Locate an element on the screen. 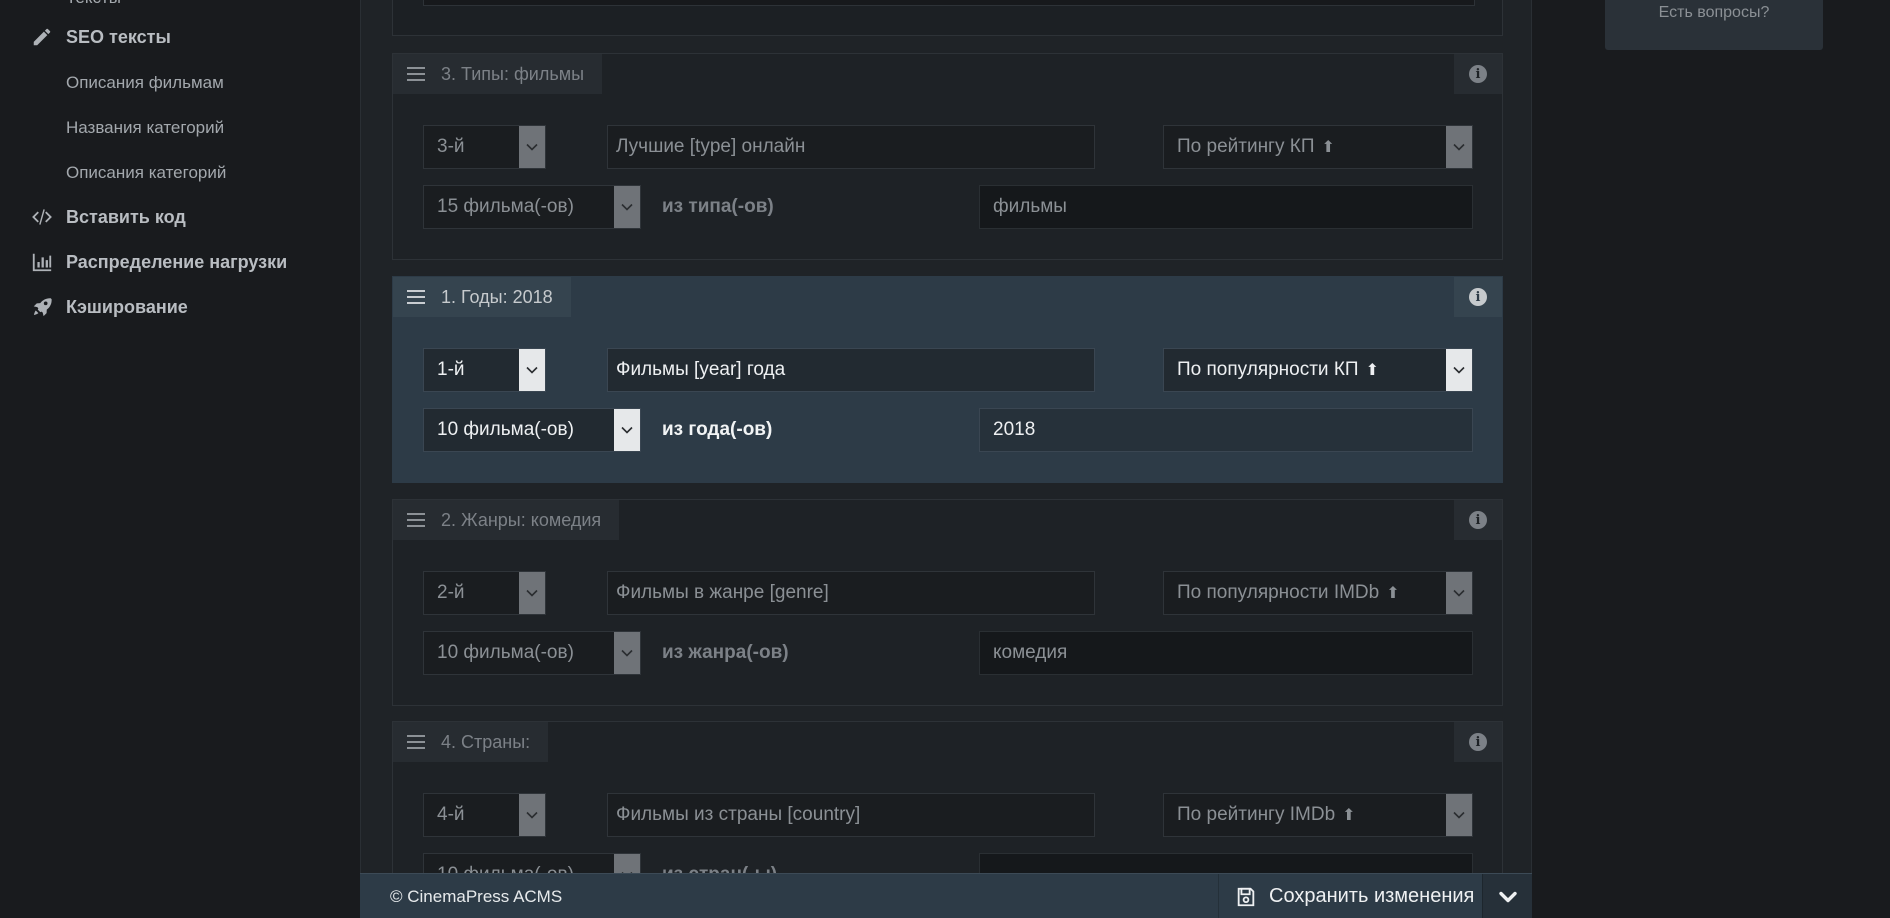  footer-bar: © CinemaPress ACMS Сохранить изменения is located at coordinates (946, 895).